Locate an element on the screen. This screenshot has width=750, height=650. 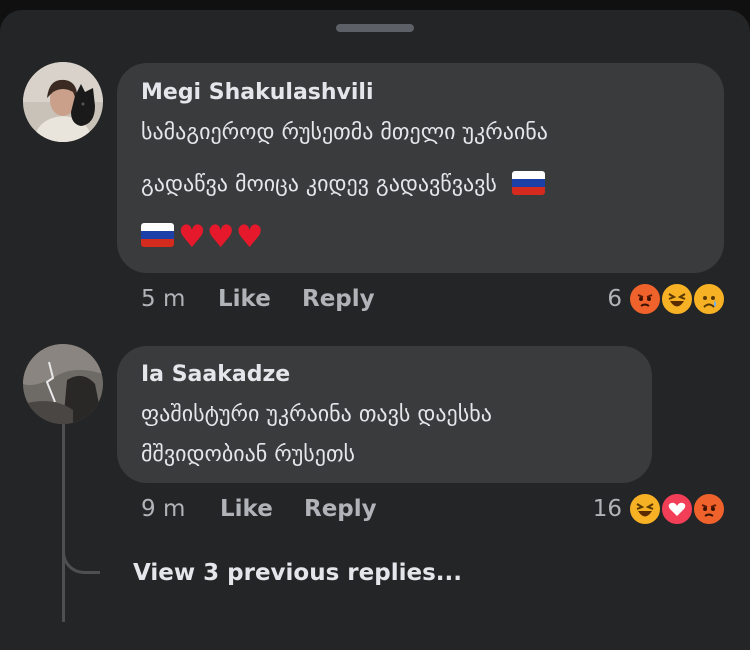
comment-text-line: სამაგიეროდ რუსეთმა მთელი უკრაინა is located at coordinates (344, 132).